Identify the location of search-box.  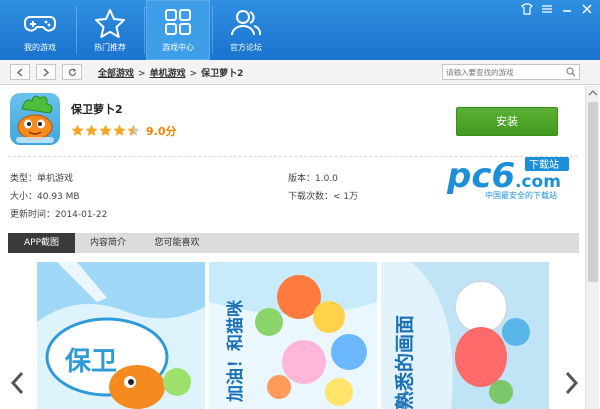
(511, 72).